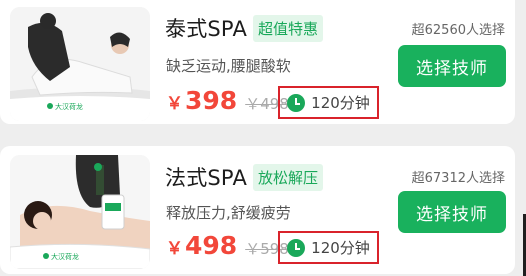 Image resolution: width=526 pixels, height=276 pixels. Describe the element at coordinates (288, 177) in the screenshot. I see `service-tag: 放松解压` at that location.